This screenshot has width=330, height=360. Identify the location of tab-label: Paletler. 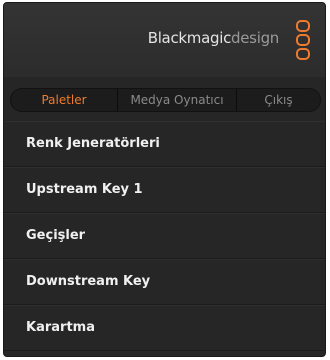
(64, 100).